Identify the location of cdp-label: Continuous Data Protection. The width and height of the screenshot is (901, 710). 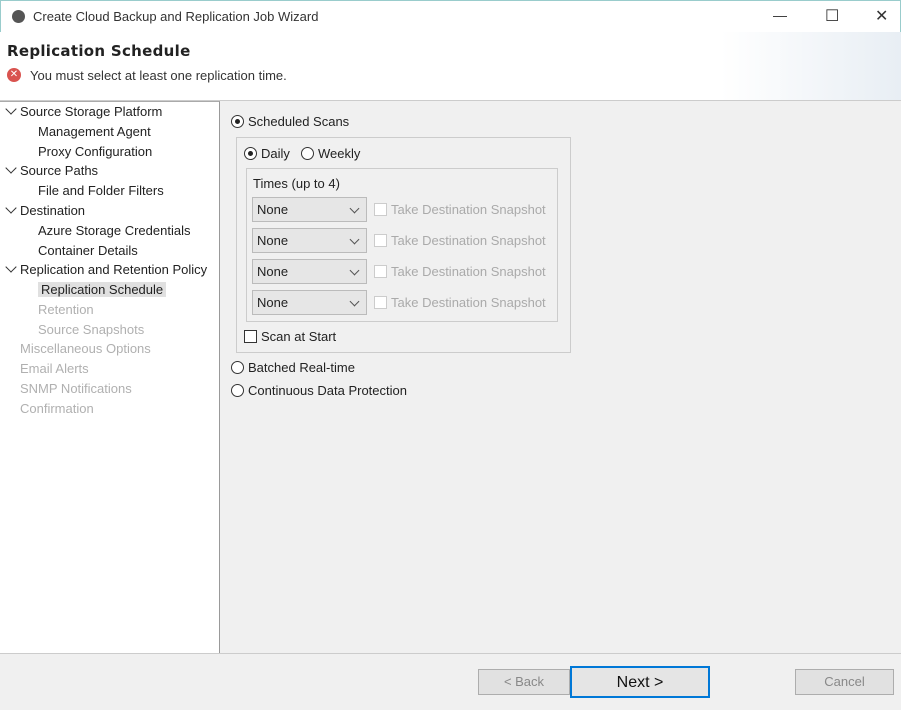
(327, 390).